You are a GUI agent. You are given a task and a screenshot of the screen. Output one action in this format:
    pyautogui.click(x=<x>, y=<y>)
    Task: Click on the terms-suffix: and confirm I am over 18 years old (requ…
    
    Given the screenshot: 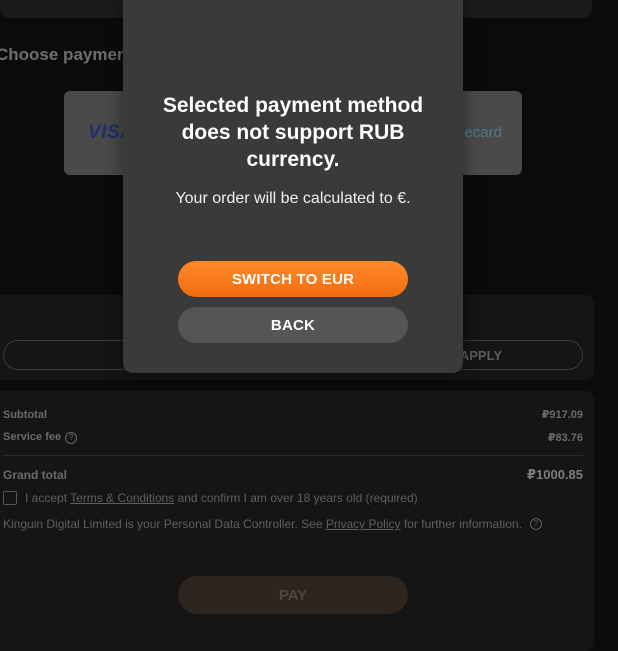 What is the action you would take?
    pyautogui.click(x=296, y=498)
    